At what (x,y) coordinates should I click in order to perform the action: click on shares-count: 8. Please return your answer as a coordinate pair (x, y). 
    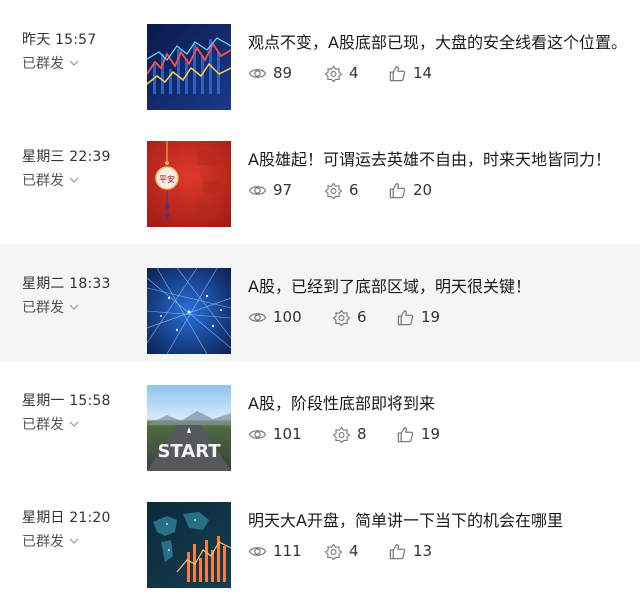
    Looking at the image, I should click on (362, 434).